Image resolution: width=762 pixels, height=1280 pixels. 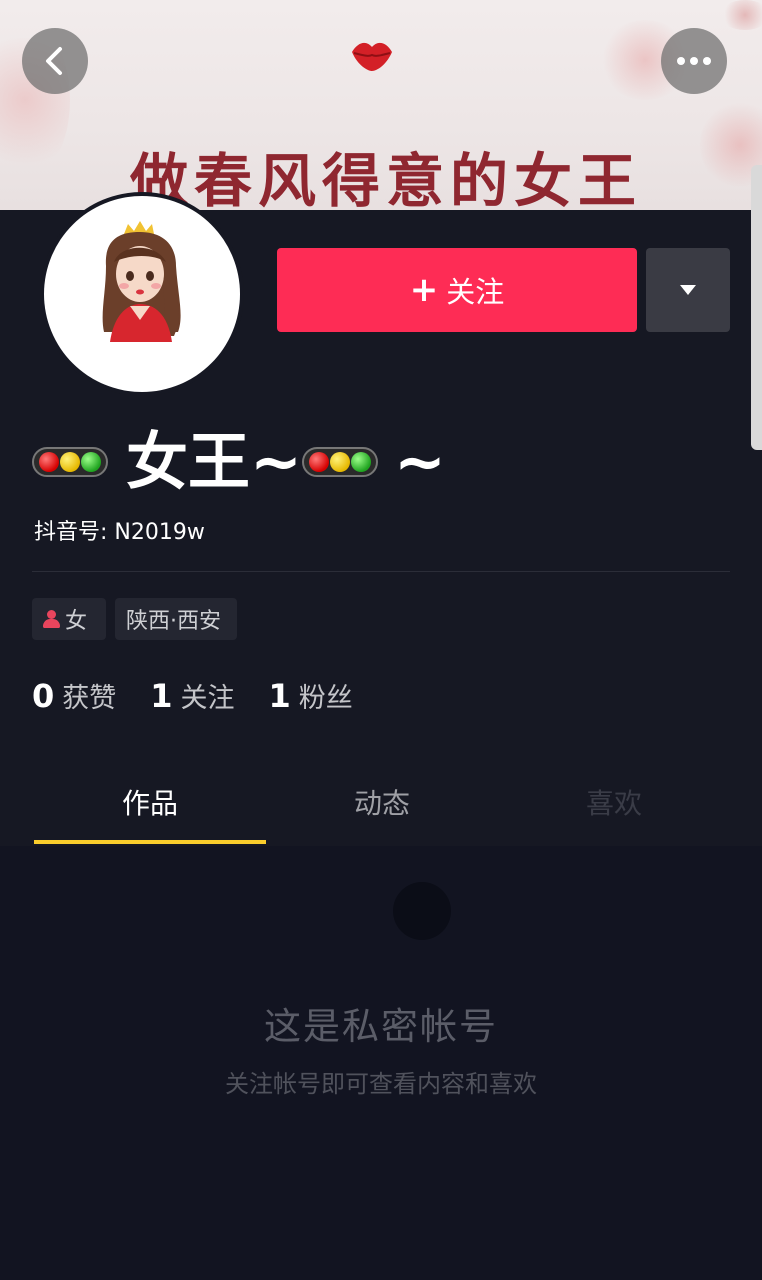 I want to click on caret-down-icon, so click(x=688, y=290).